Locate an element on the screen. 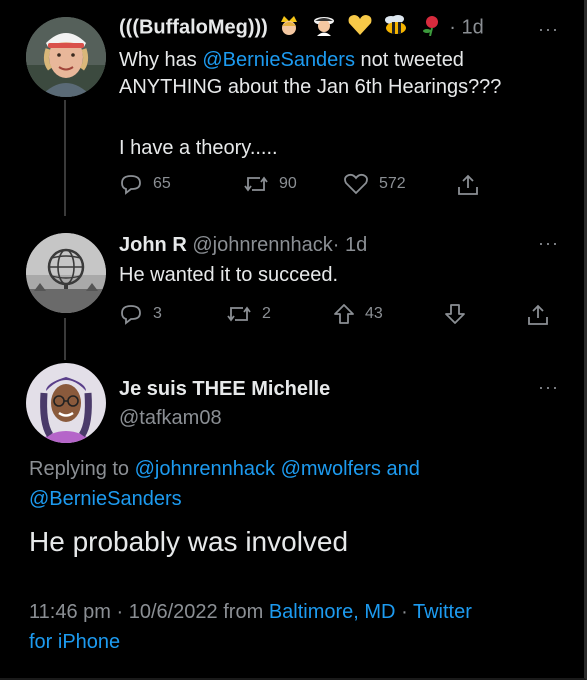 This screenshot has width=587, height=680. retweet-count: 2 is located at coordinates (266, 313).